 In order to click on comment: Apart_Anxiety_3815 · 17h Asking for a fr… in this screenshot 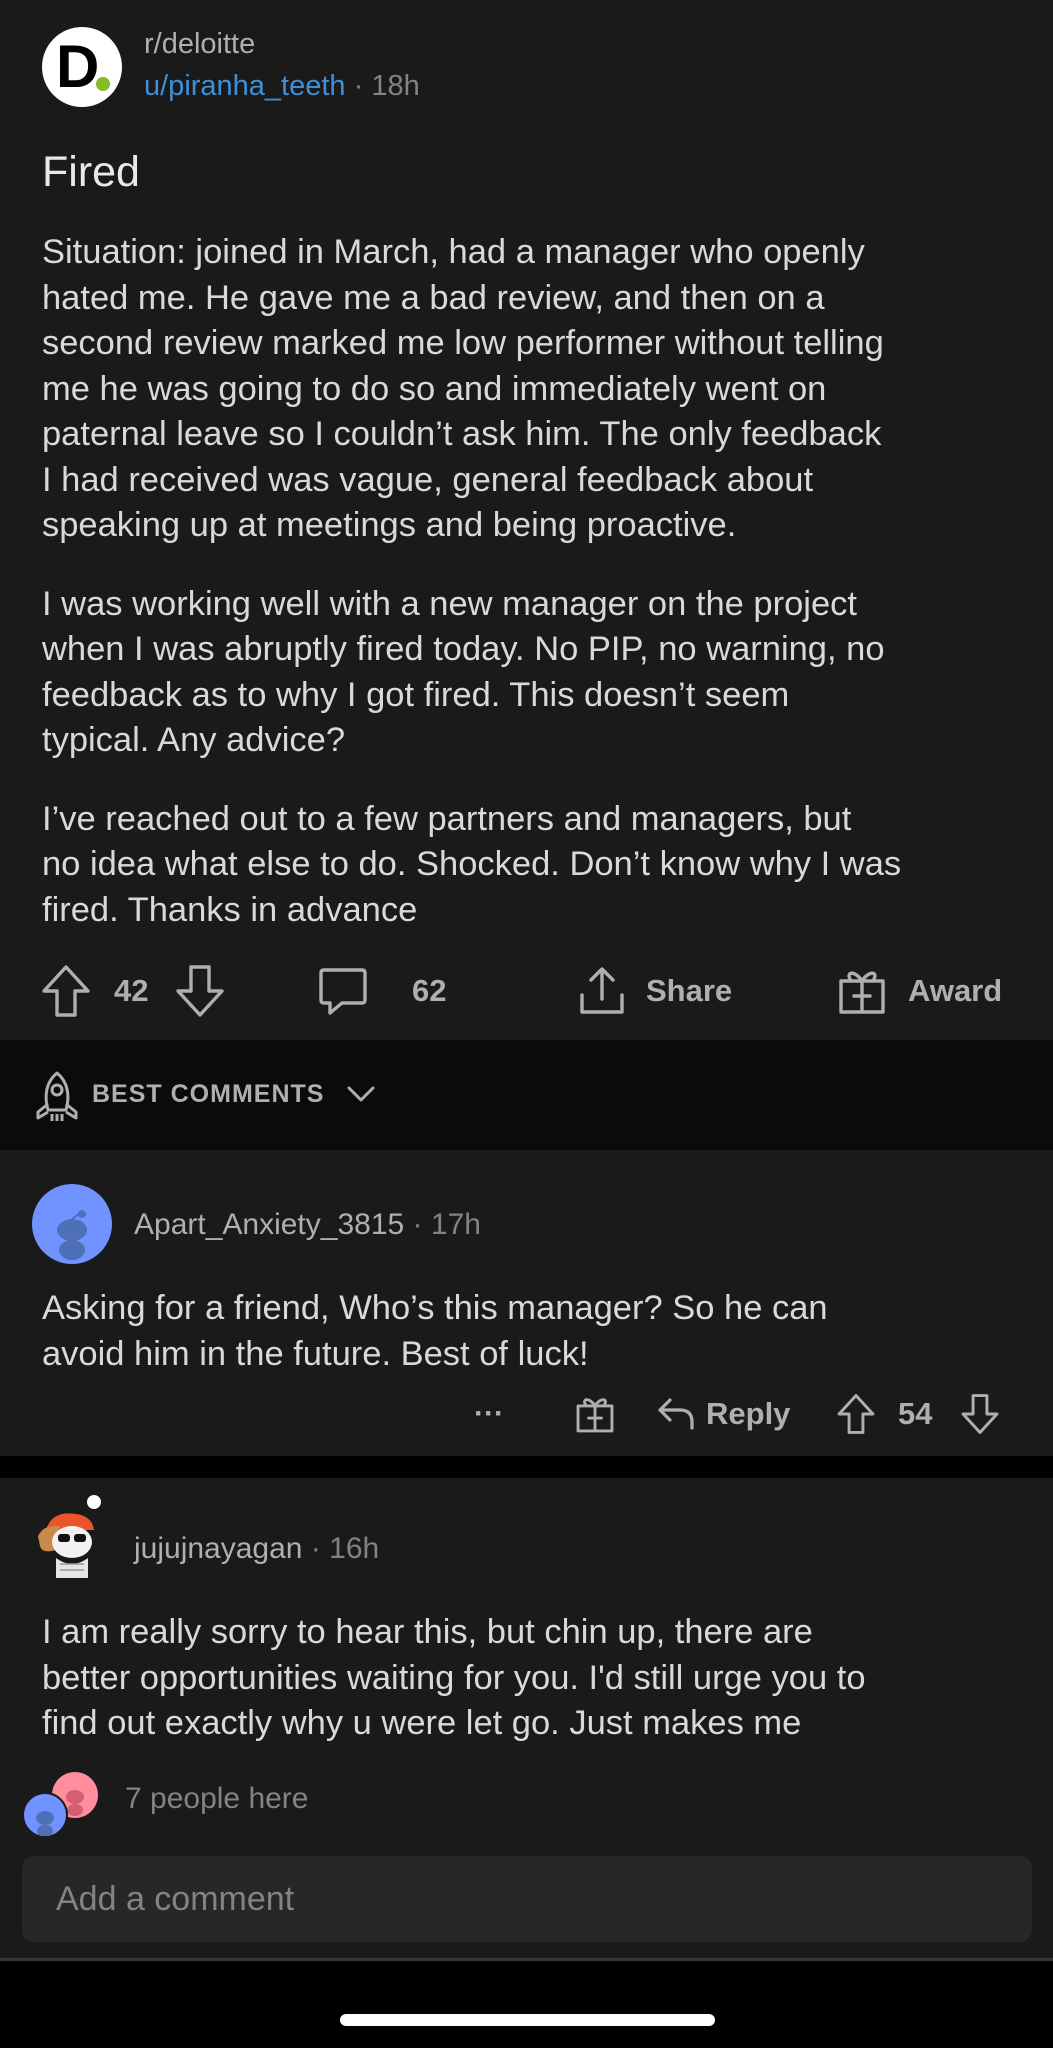, I will do `click(526, 1303)`.